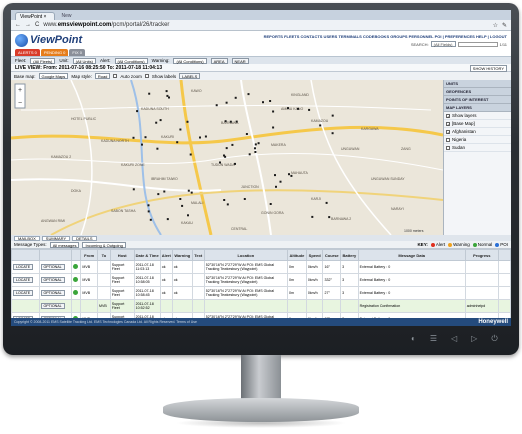 This screenshot has width=522, height=434. Describe the element at coordinates (433, 339) in the screenshot. I see `monitor-button-icon: ☰` at that location.